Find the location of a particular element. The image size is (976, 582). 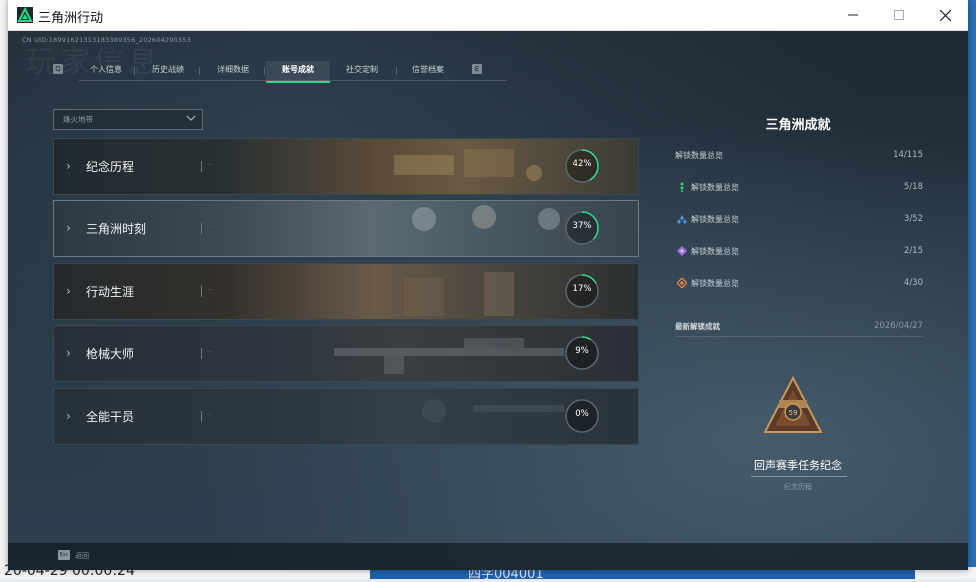

category-label: 行动生涯 is located at coordinates (110, 292).